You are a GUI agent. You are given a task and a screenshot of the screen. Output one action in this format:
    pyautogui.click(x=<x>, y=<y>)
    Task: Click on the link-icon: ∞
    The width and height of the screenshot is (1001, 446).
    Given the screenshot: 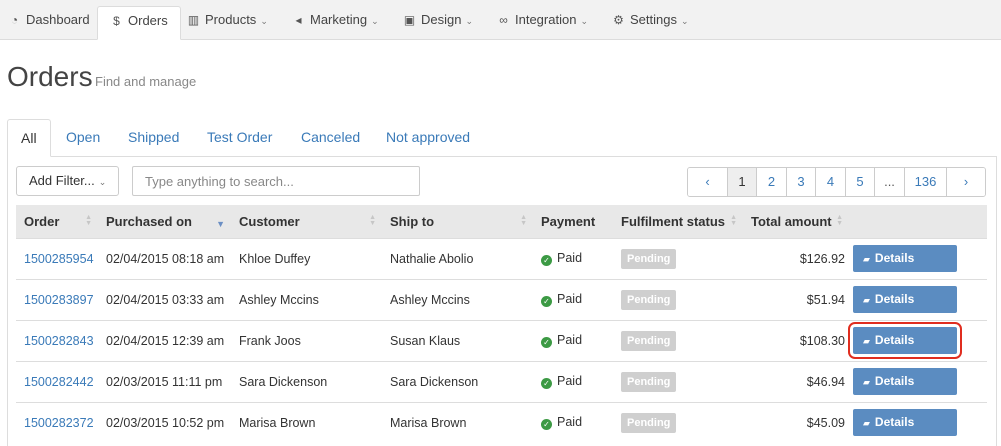 What is the action you would take?
    pyautogui.click(x=503, y=20)
    